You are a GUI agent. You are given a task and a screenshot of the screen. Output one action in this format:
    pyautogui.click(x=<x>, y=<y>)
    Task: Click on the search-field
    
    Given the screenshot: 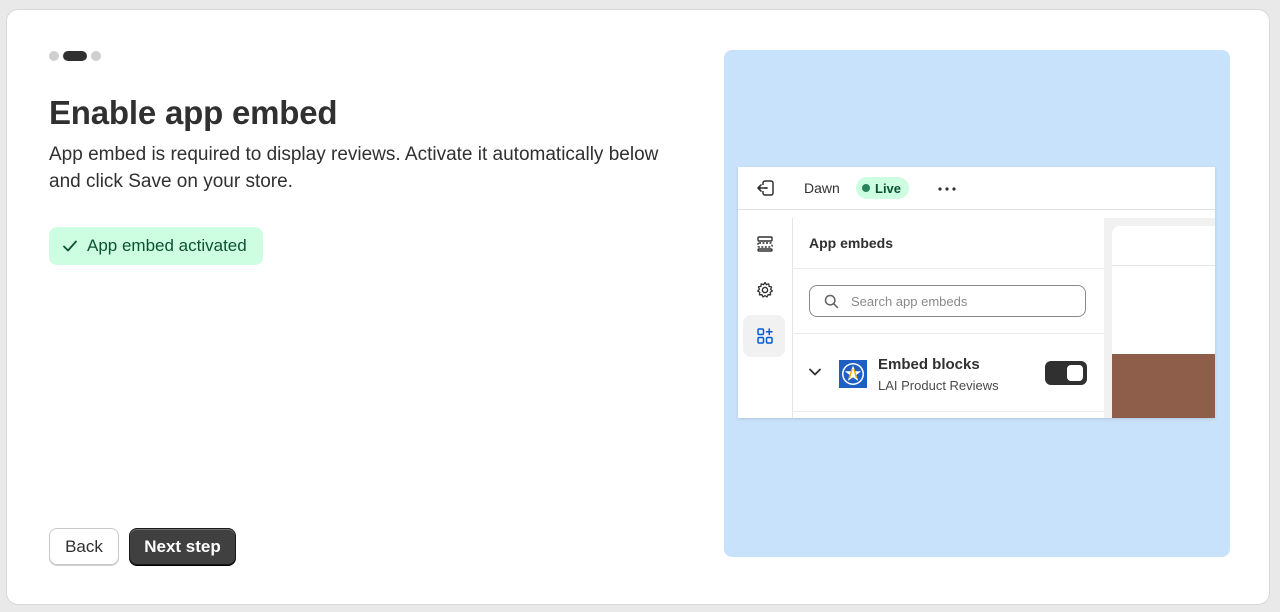 What is the action you would take?
    pyautogui.click(x=947, y=301)
    